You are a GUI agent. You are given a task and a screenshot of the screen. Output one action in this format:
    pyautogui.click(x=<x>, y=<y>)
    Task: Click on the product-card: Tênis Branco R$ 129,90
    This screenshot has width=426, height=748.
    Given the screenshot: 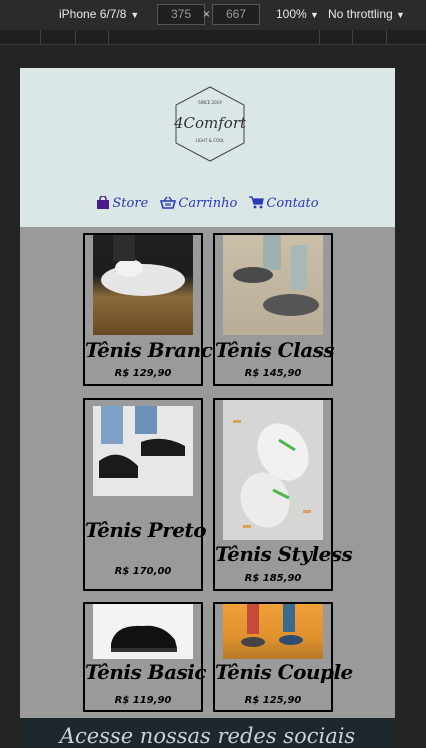 What is the action you would take?
    pyautogui.click(x=154, y=309)
    